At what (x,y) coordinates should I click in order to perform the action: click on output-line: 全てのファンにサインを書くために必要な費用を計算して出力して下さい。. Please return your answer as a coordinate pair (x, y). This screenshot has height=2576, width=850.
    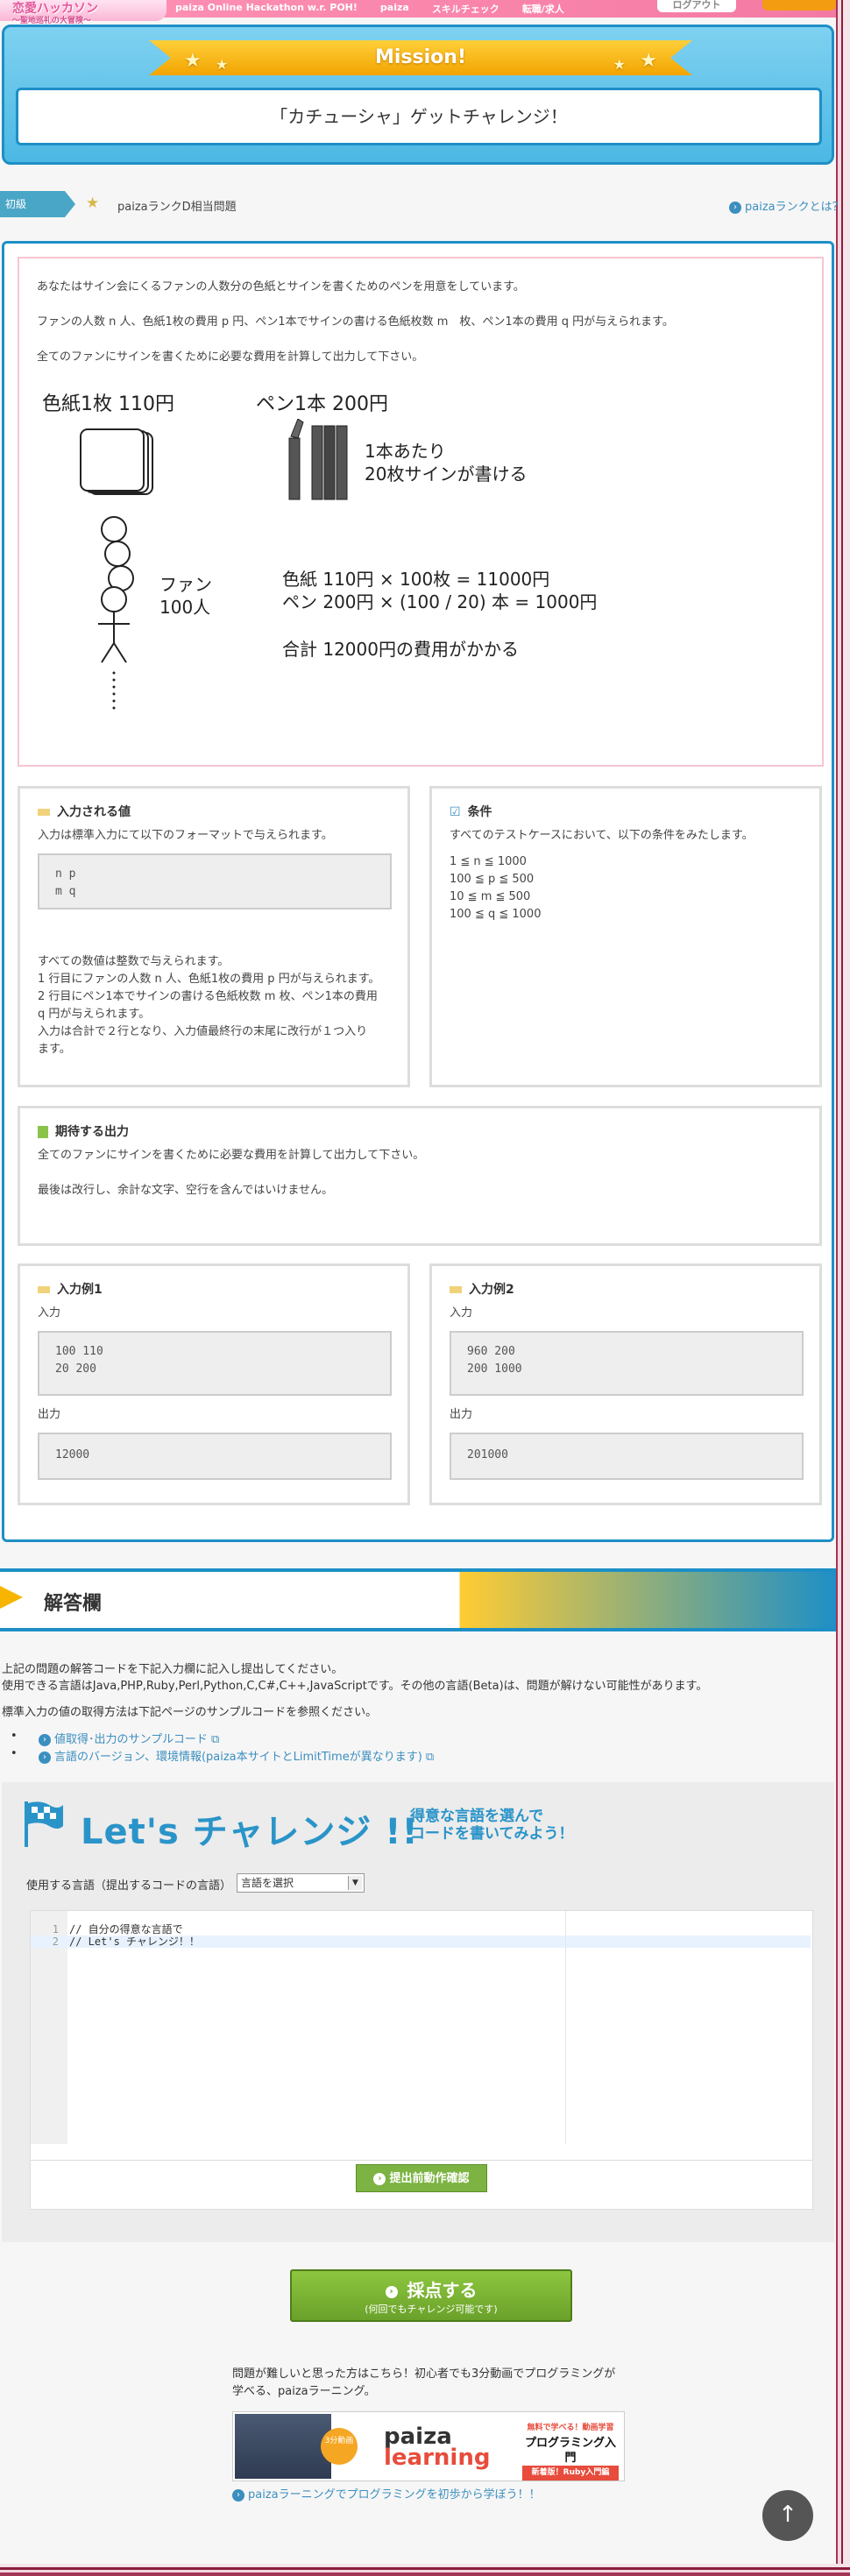
    Looking at the image, I should click on (231, 1155).